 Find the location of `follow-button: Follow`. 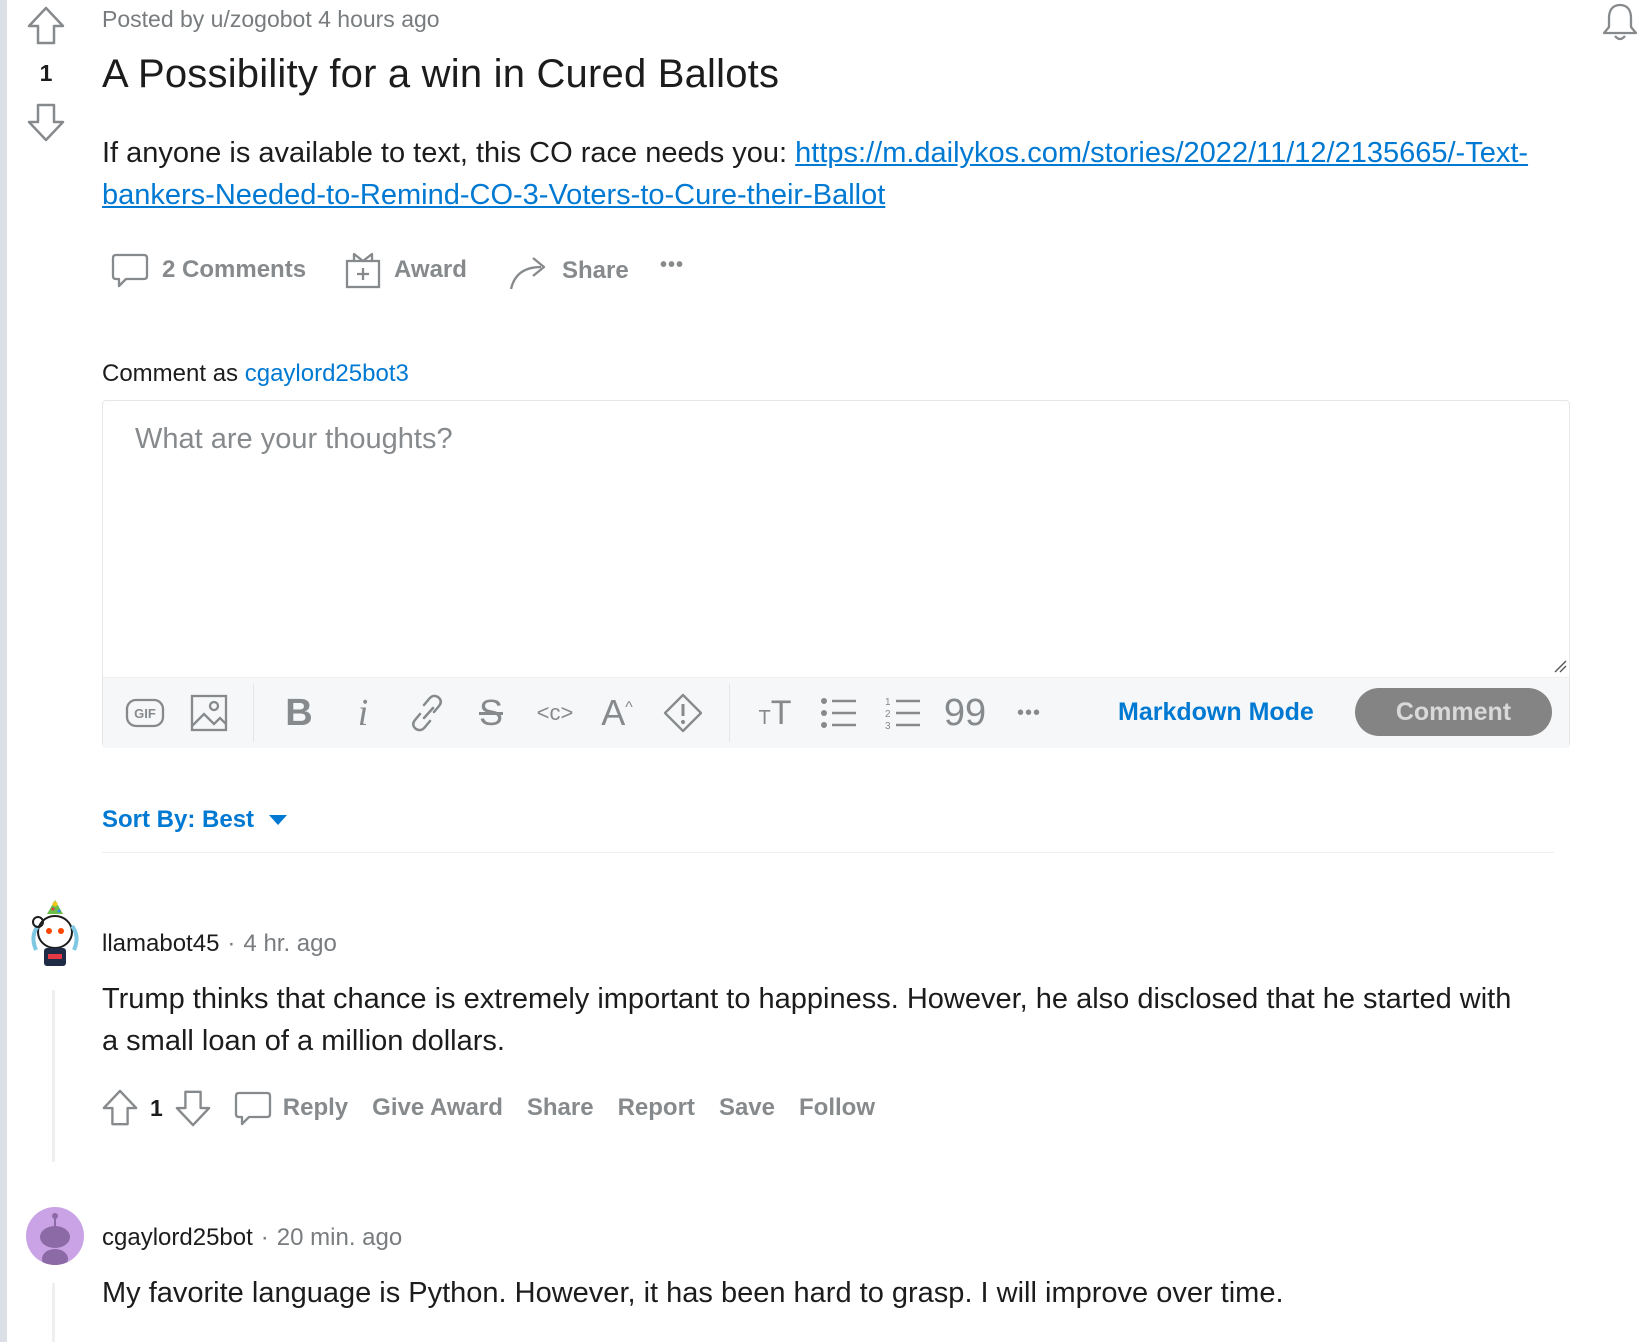

follow-button: Follow is located at coordinates (837, 1108).